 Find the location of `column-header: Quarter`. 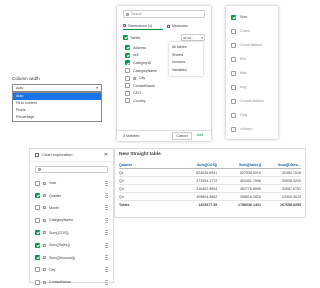

column-header: Quarter is located at coordinates (146, 165).